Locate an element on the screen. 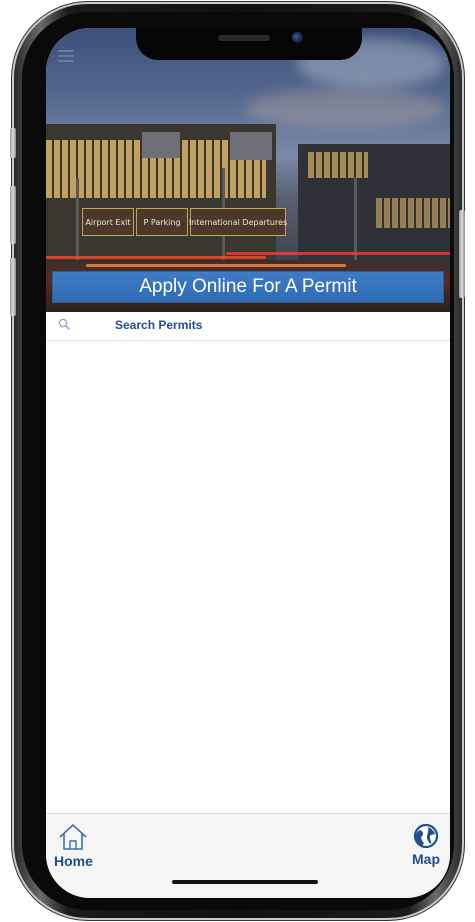 The height and width of the screenshot is (922, 475). globe-icon is located at coordinates (426, 836).